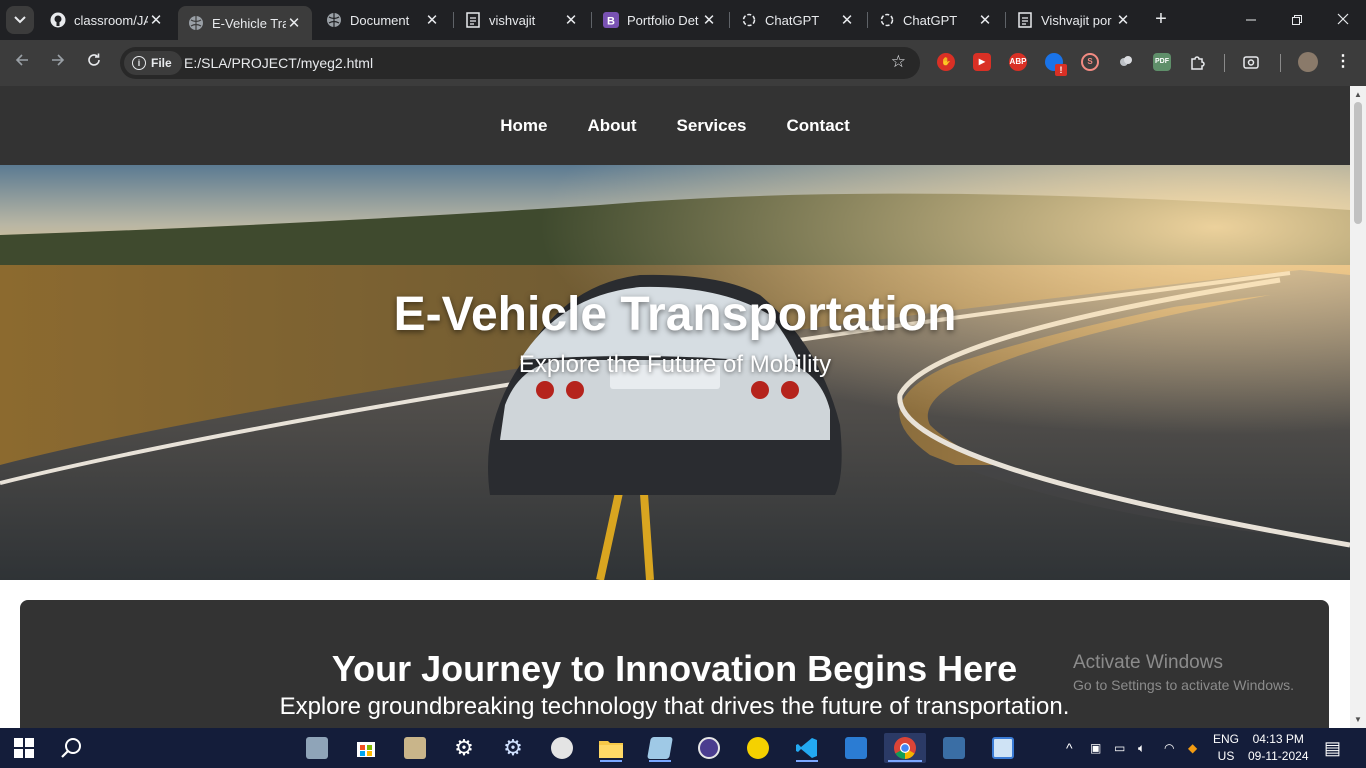 This screenshot has width=1366, height=768. I want to click on nav-link-contact: Contact, so click(818, 126).